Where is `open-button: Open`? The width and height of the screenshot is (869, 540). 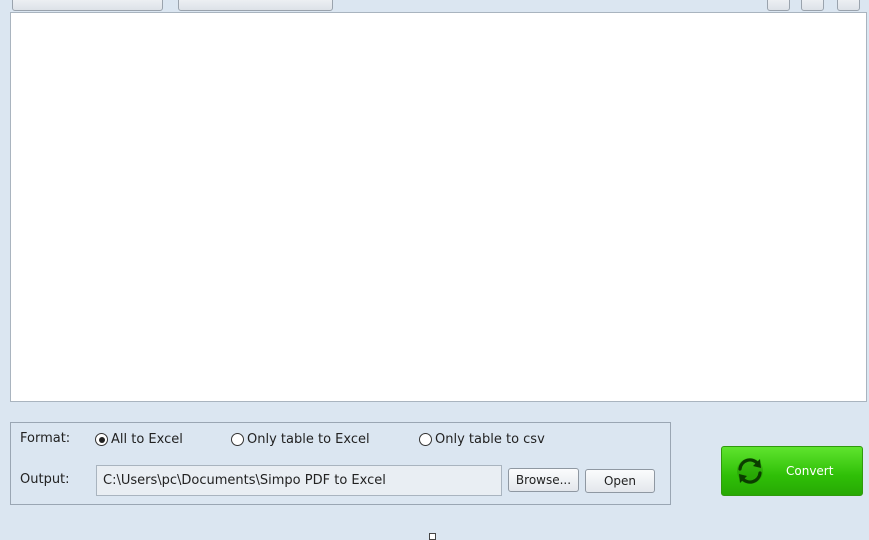 open-button: Open is located at coordinates (620, 481).